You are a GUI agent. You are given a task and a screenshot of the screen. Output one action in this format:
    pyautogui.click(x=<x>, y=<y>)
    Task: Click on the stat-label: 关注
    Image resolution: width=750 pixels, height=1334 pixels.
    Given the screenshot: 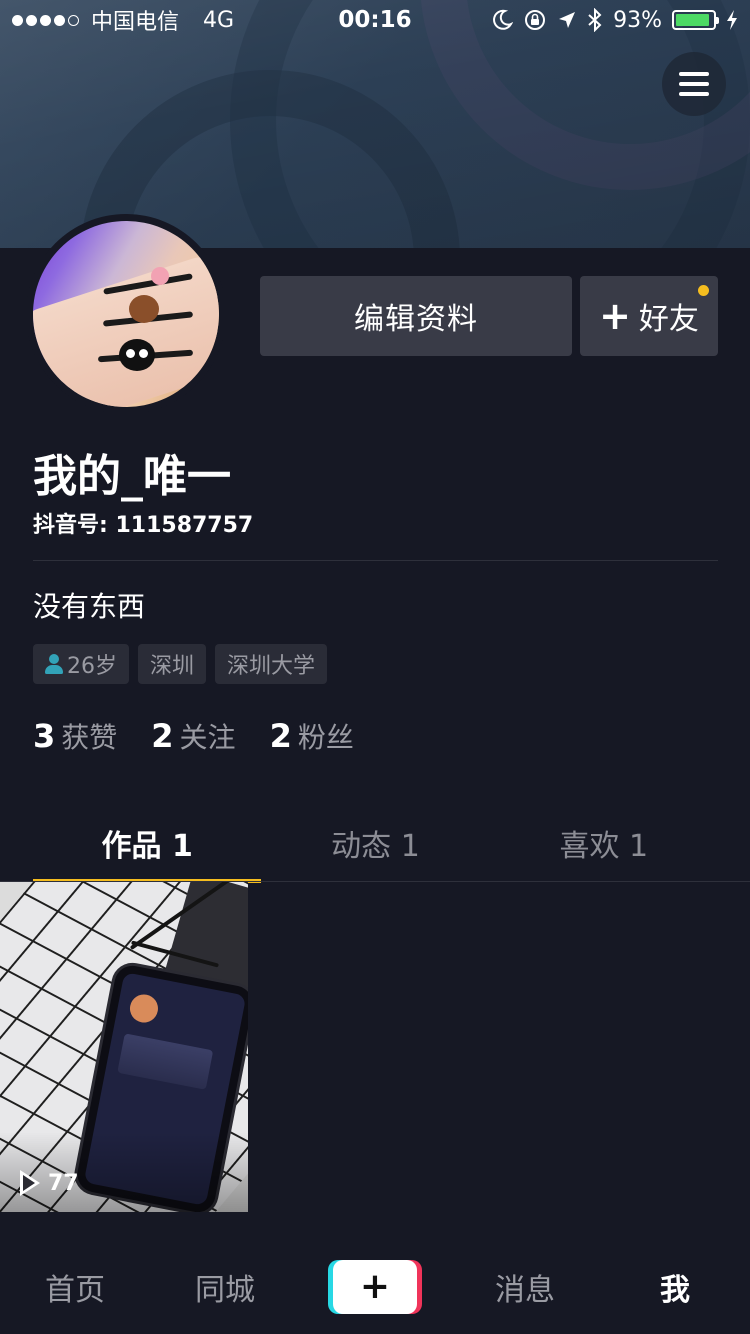 What is the action you would take?
    pyautogui.click(x=207, y=737)
    